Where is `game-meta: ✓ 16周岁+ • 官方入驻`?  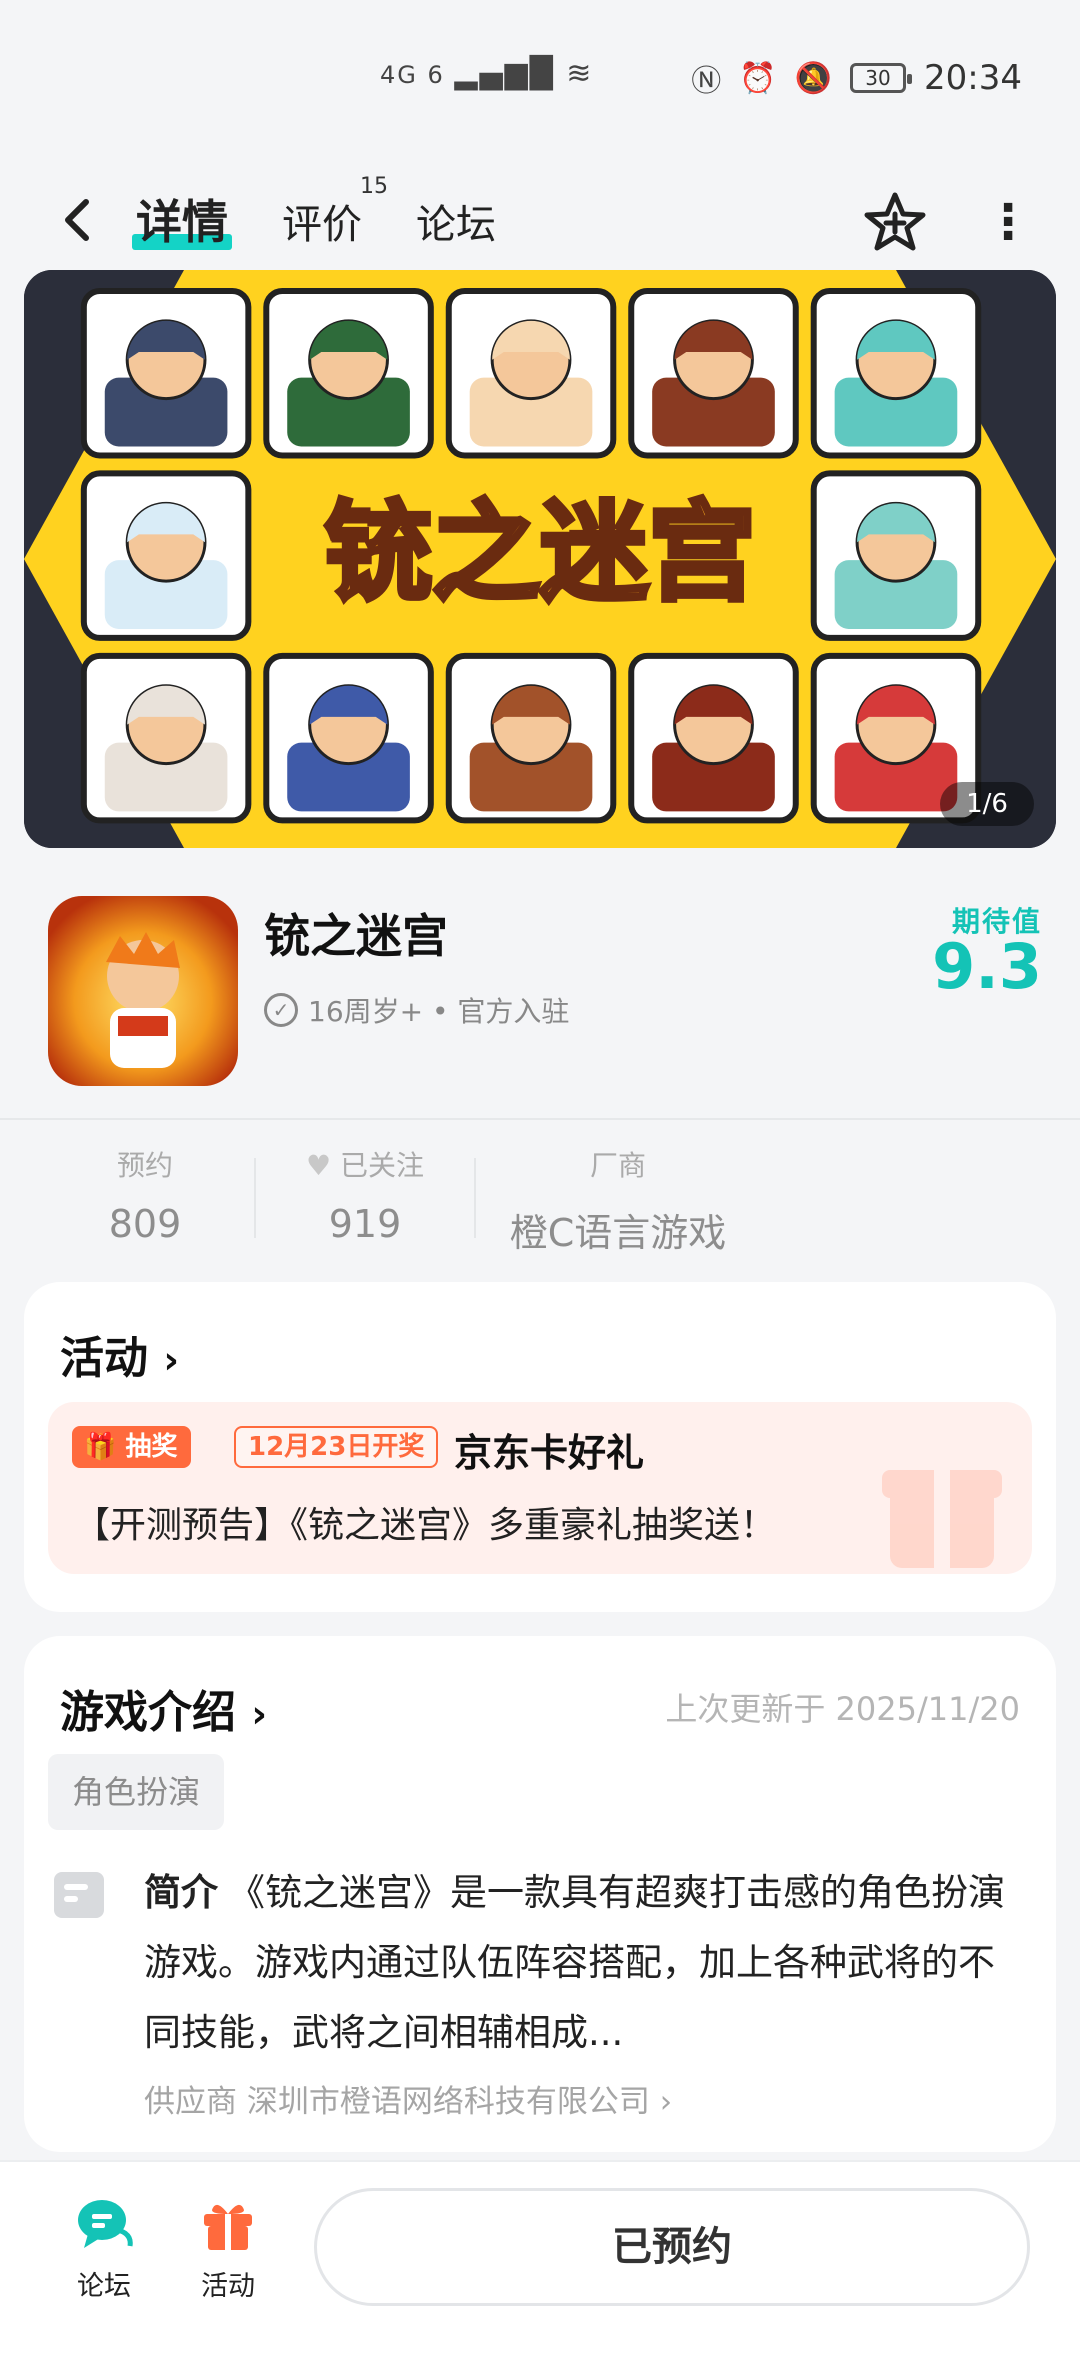 game-meta: ✓ 16周岁+ • 官方入驻 is located at coordinates (416, 1010).